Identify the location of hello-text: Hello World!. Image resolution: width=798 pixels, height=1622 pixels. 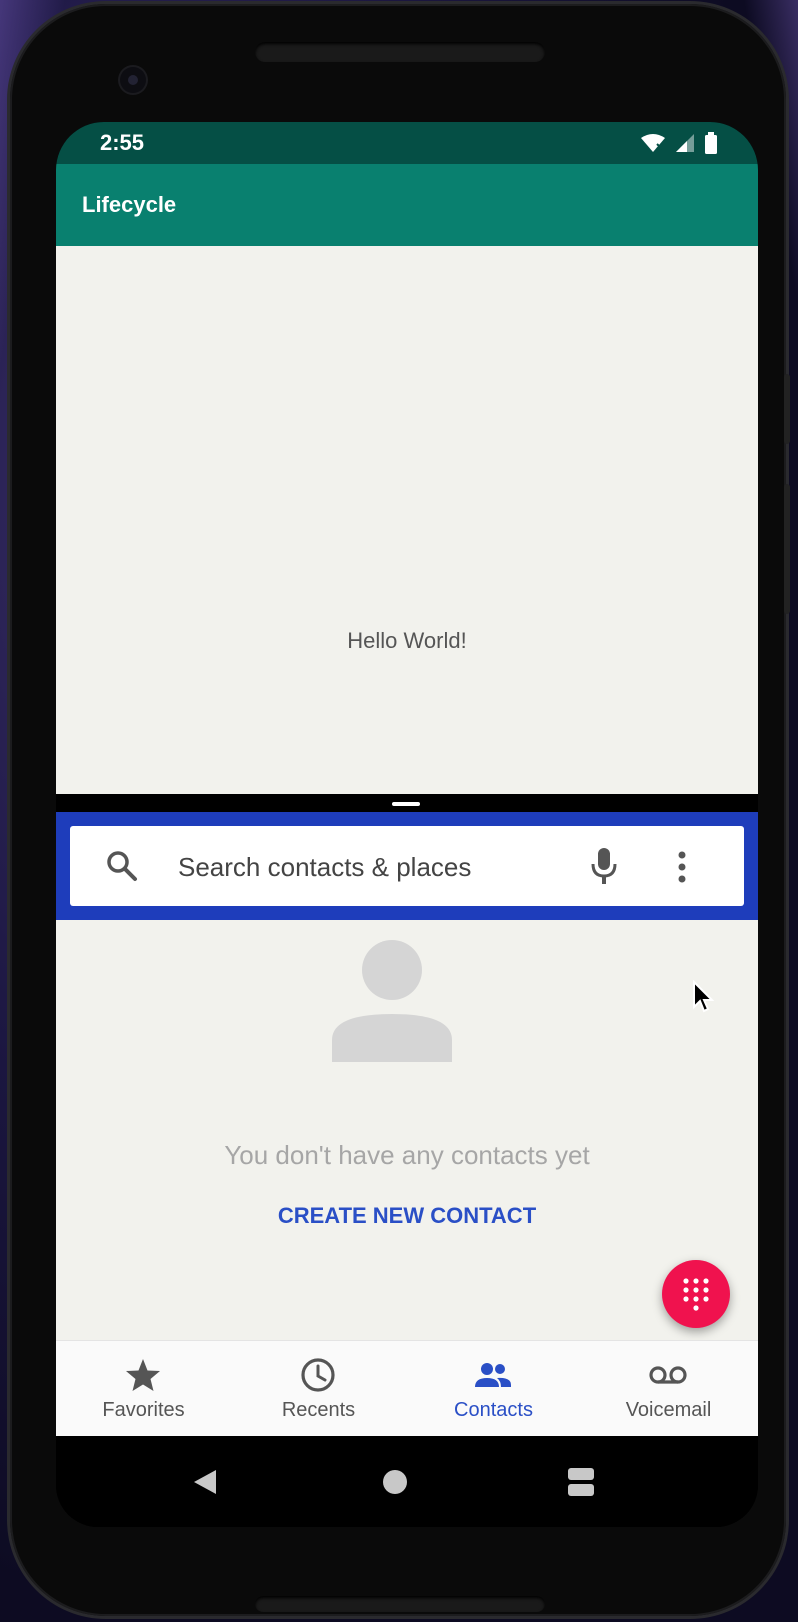
(407, 640).